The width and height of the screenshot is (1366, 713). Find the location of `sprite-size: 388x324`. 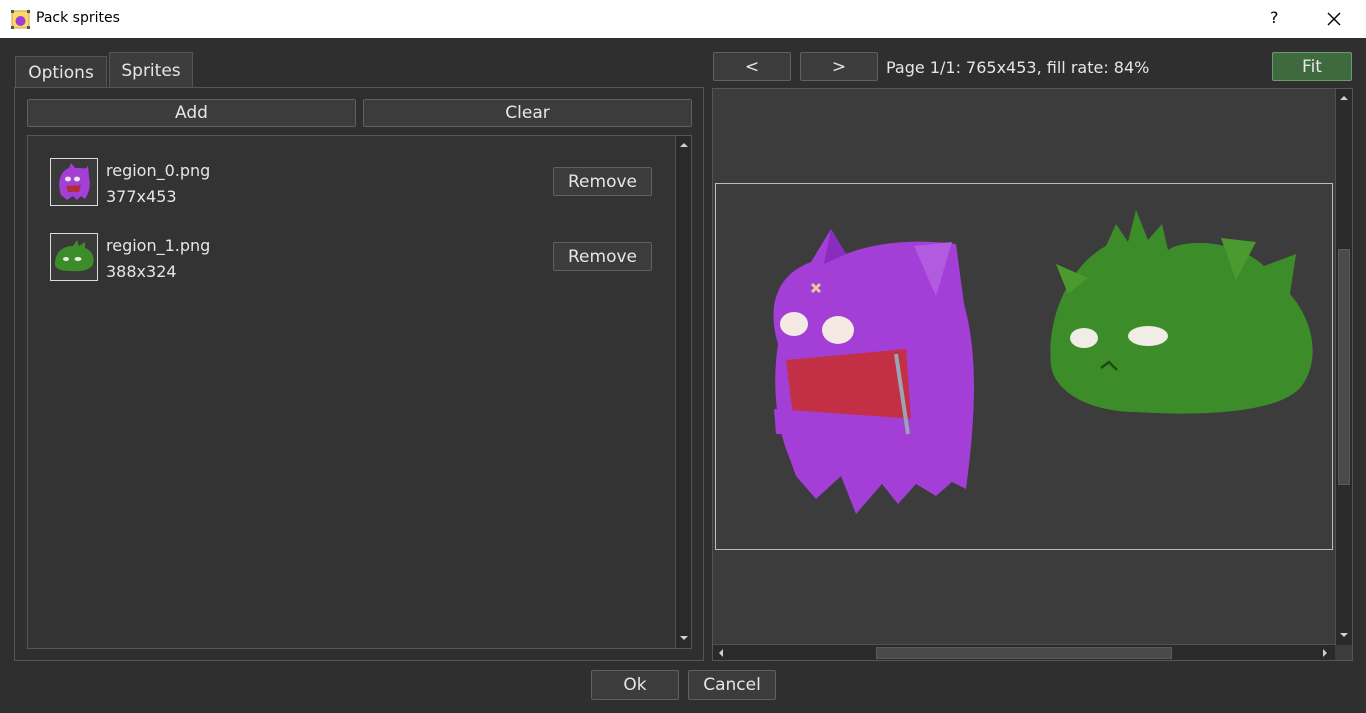

sprite-size: 388x324 is located at coordinates (141, 271).